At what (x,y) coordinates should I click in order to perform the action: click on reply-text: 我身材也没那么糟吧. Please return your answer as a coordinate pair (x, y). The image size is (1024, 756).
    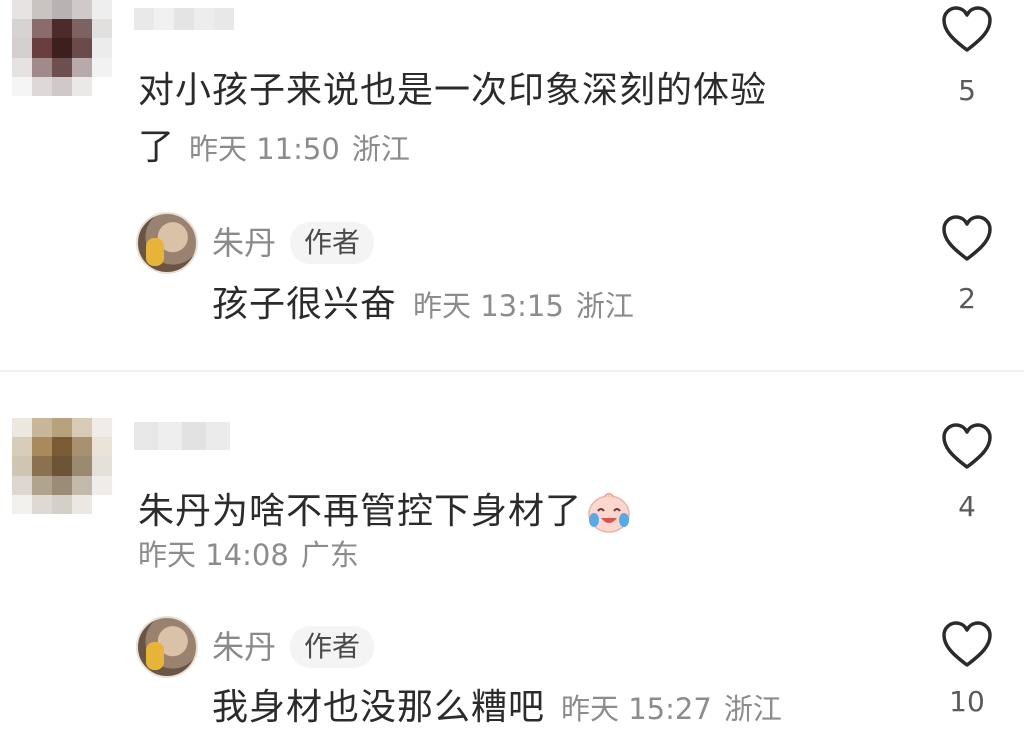
    Looking at the image, I should click on (379, 707).